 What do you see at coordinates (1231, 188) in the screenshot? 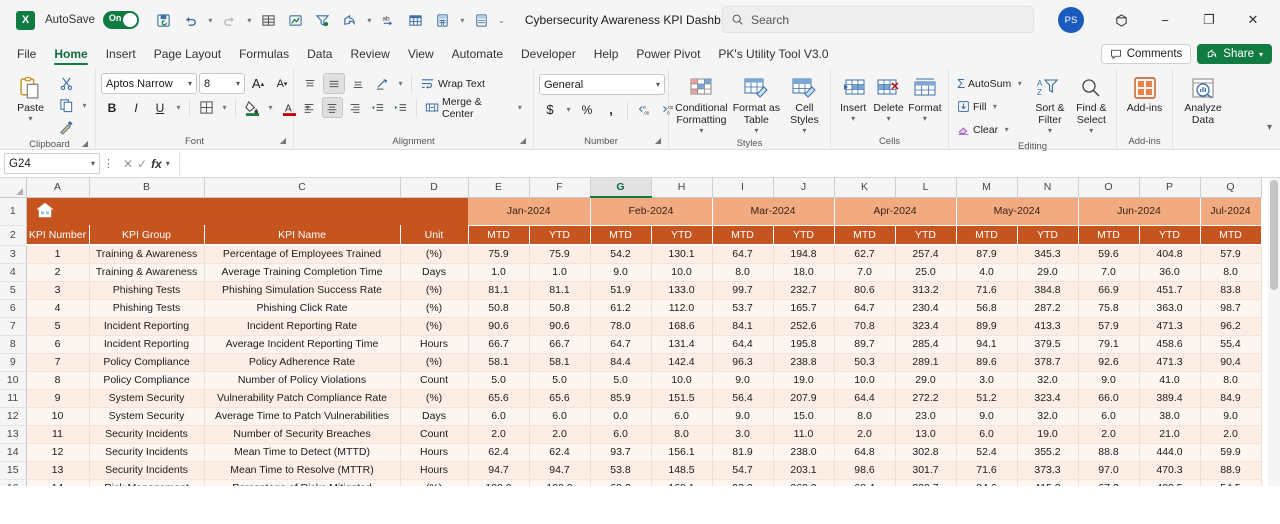
I see `column-header-Q: Q` at bounding box center [1231, 188].